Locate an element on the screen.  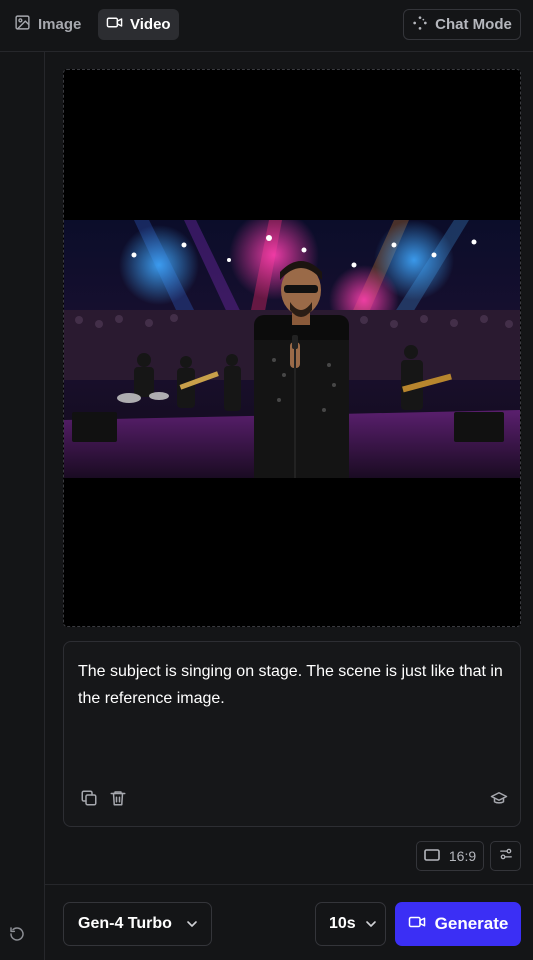
copy-button is located at coordinates (89, 800).